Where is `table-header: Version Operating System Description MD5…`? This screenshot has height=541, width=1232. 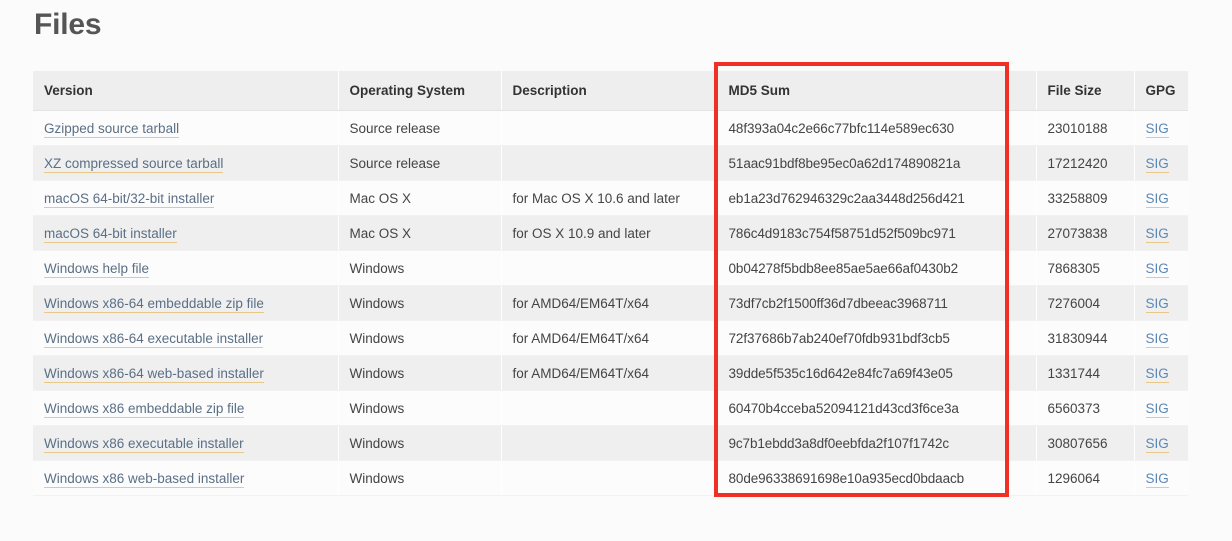
table-header: Version Operating System Description MD5… is located at coordinates (610, 91).